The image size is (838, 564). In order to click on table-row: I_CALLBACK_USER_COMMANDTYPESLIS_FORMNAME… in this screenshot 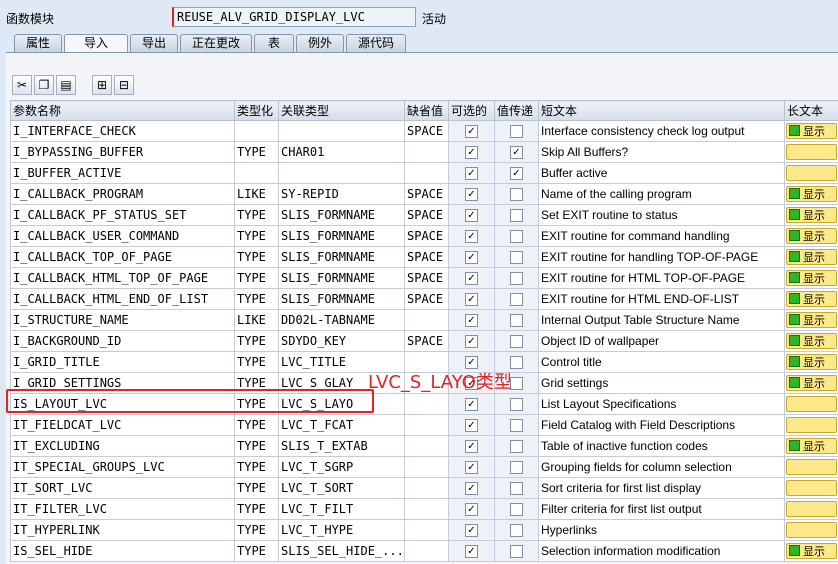, I will do `click(424, 236)`.